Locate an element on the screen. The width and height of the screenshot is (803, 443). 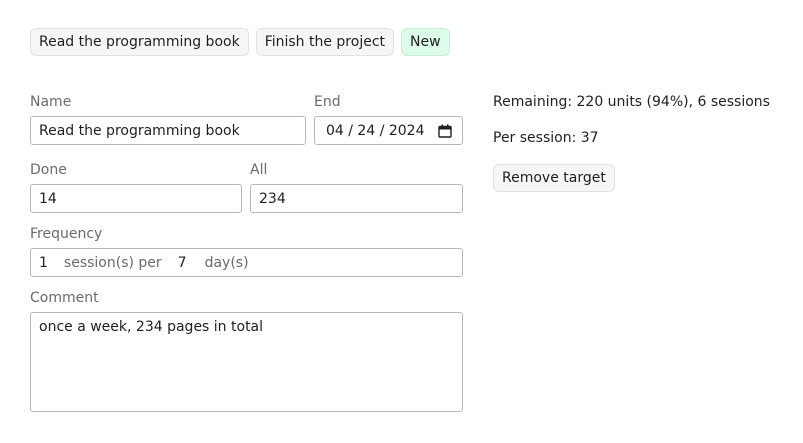
name-label: Name is located at coordinates (51, 102).